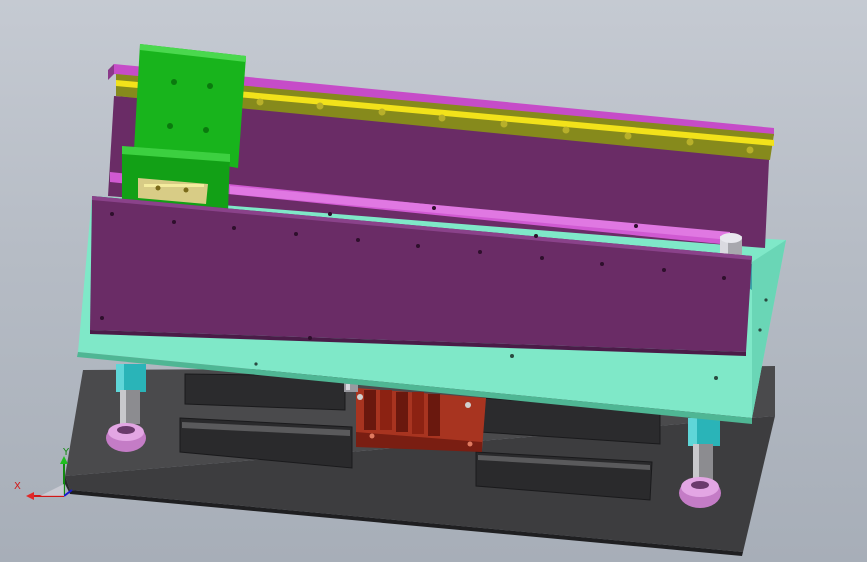 Image resolution: width=867 pixels, height=562 pixels. I want to click on coordinate-triad: X Y, so click(47, 478).